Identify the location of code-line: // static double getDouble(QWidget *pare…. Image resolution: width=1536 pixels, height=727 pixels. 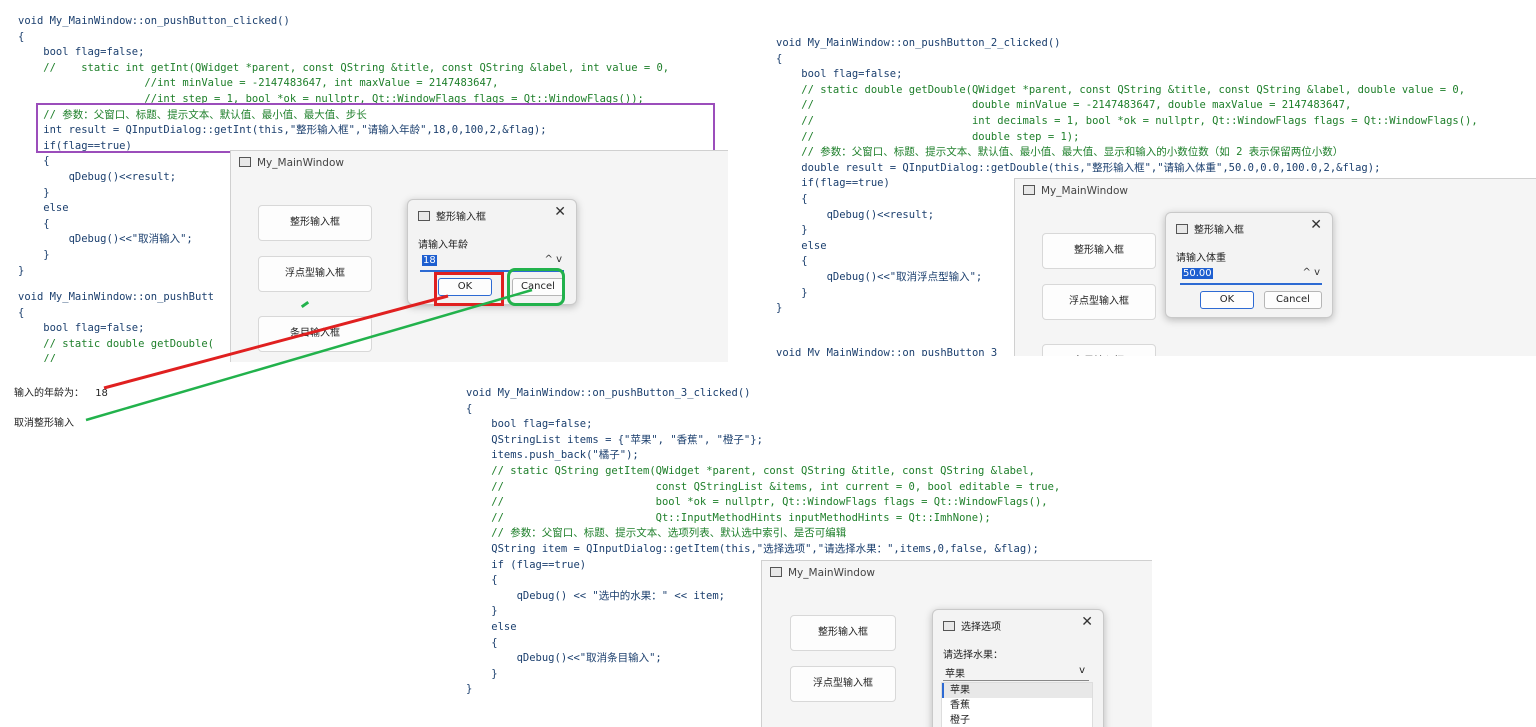
(1121, 89).